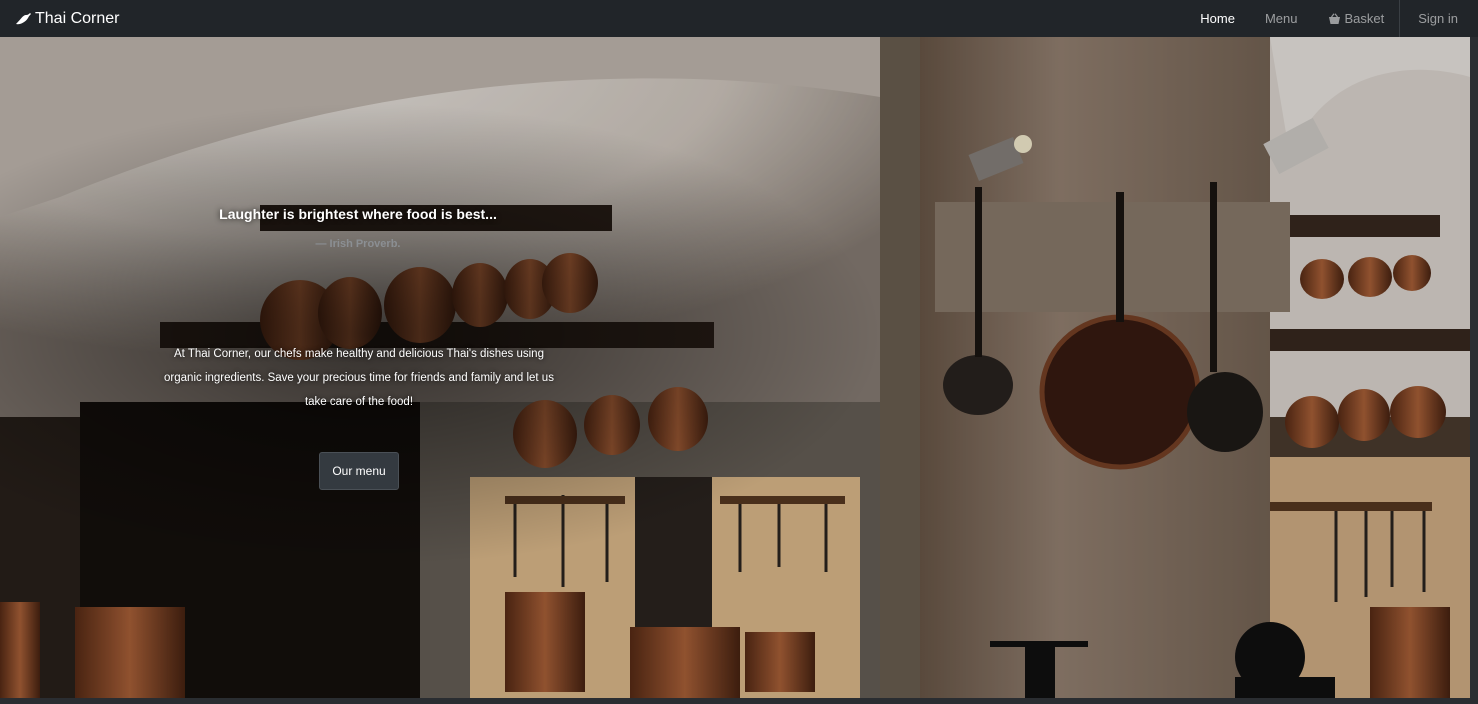 The image size is (1478, 704). What do you see at coordinates (1439, 18) in the screenshot?
I see `nav-signin-link: Sign in` at bounding box center [1439, 18].